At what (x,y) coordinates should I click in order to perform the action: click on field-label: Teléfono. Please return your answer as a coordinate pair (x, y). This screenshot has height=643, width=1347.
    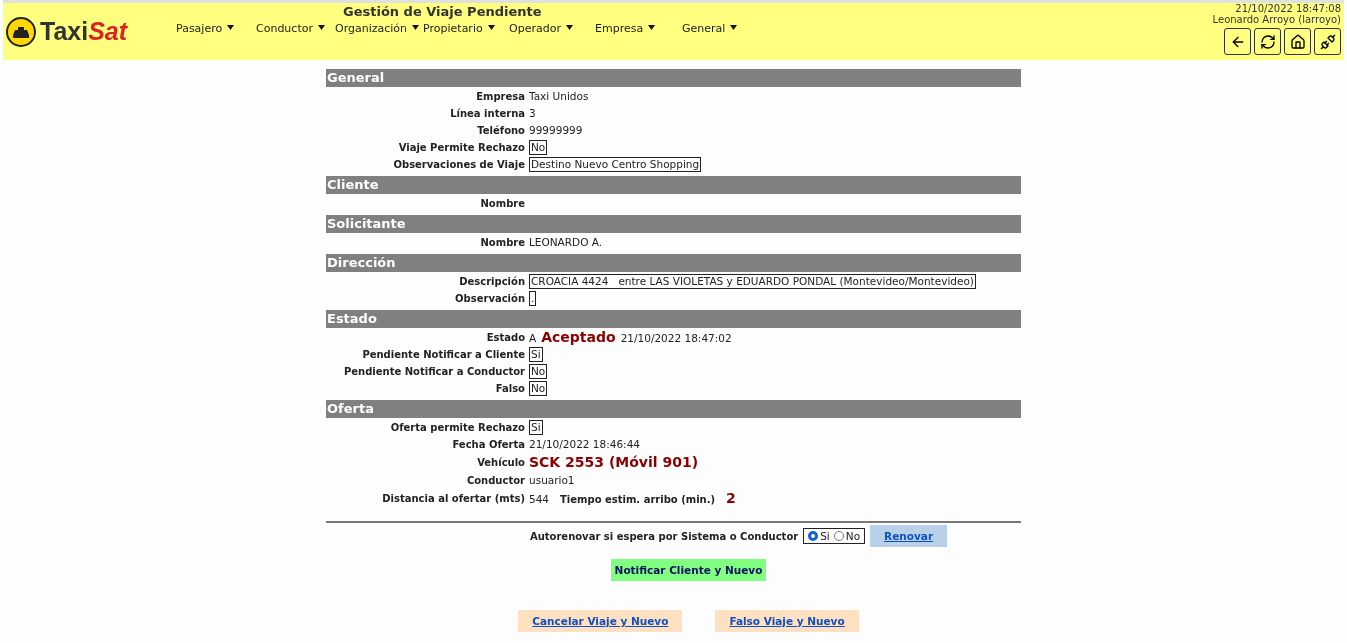
    Looking at the image, I should click on (500, 130).